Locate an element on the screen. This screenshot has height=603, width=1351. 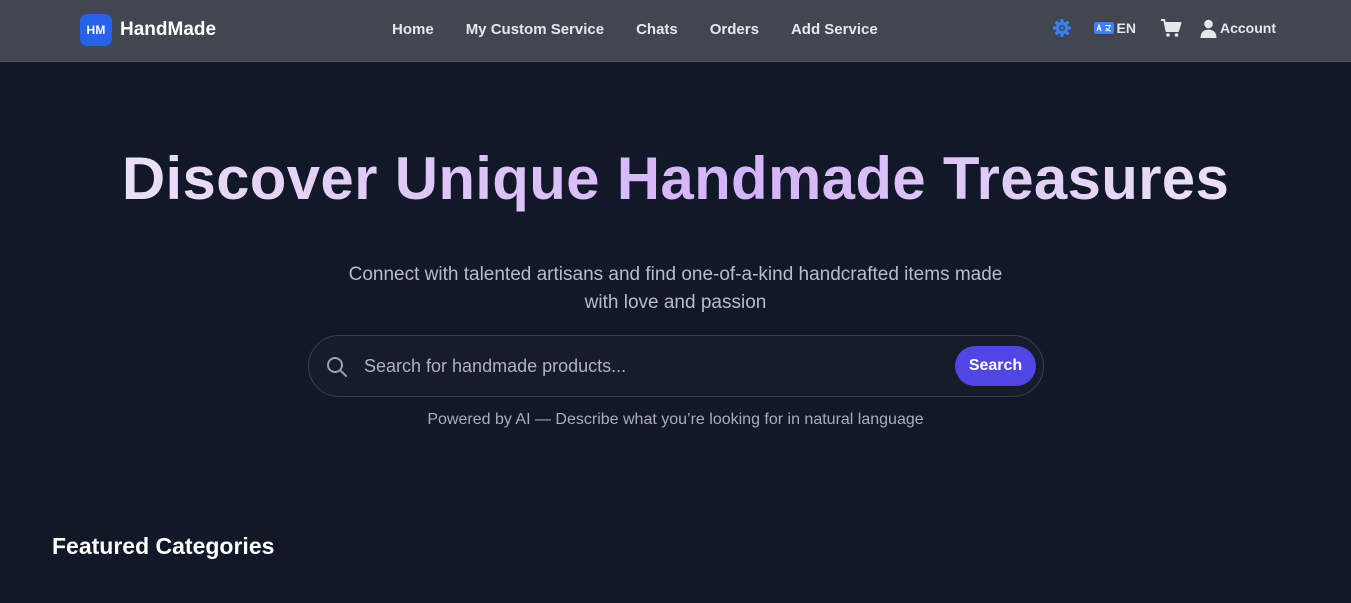
nav-my-custom-service: My Custom Service is located at coordinates (535, 29).